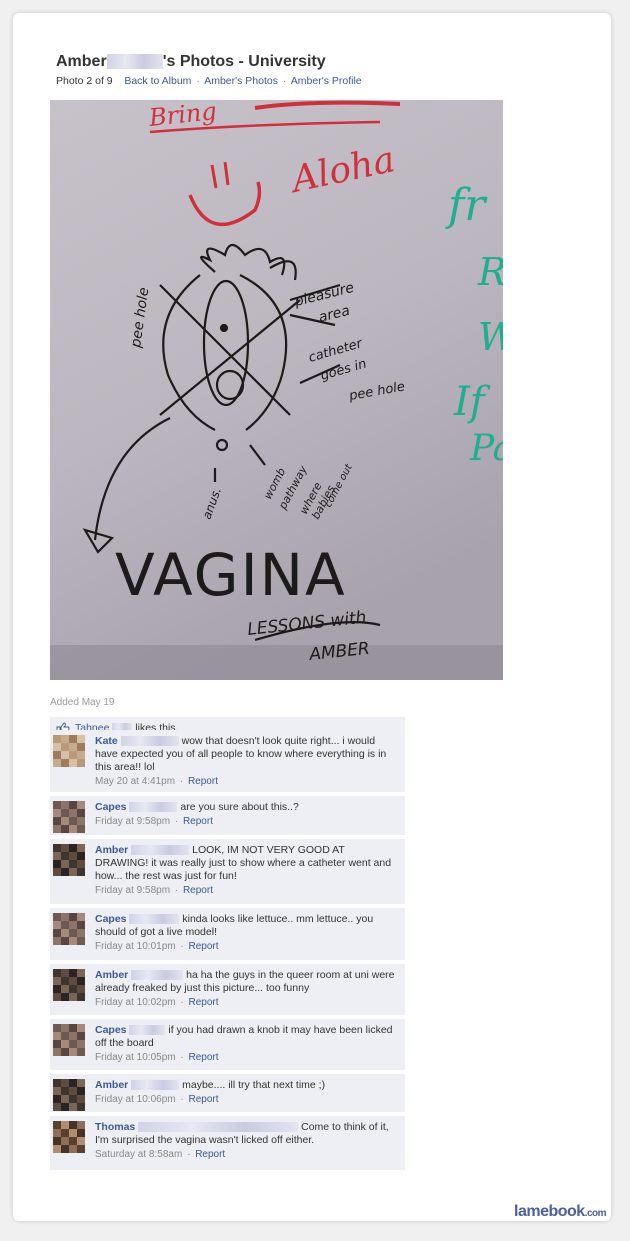  Describe the element at coordinates (247, 781) in the screenshot. I see `comment-meta: May 20 at 4:41pm · Report` at that location.